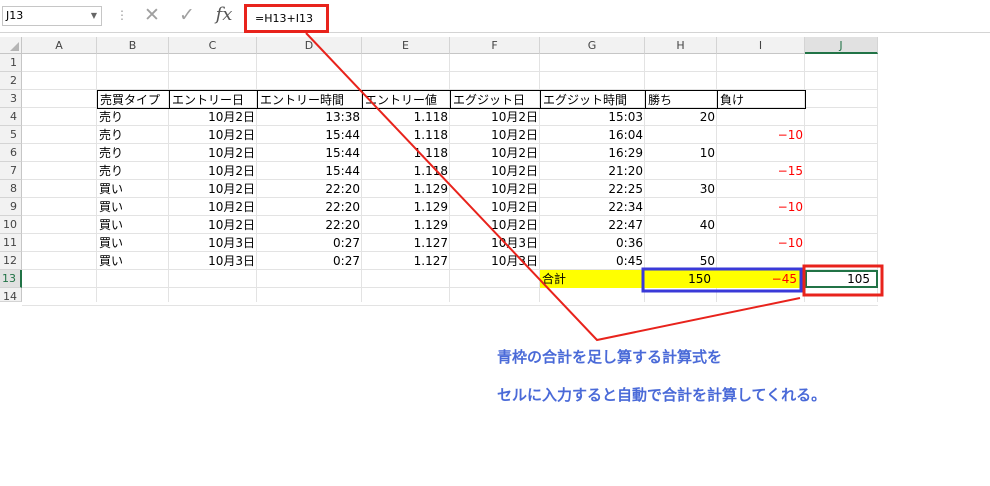  I want to click on total-loss-cell: −45, so click(761, 279).